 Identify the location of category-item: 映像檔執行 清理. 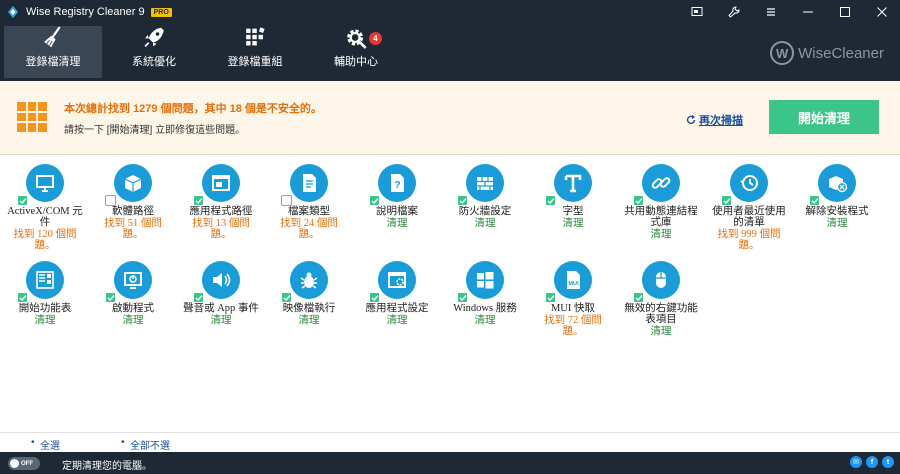
(309, 293).